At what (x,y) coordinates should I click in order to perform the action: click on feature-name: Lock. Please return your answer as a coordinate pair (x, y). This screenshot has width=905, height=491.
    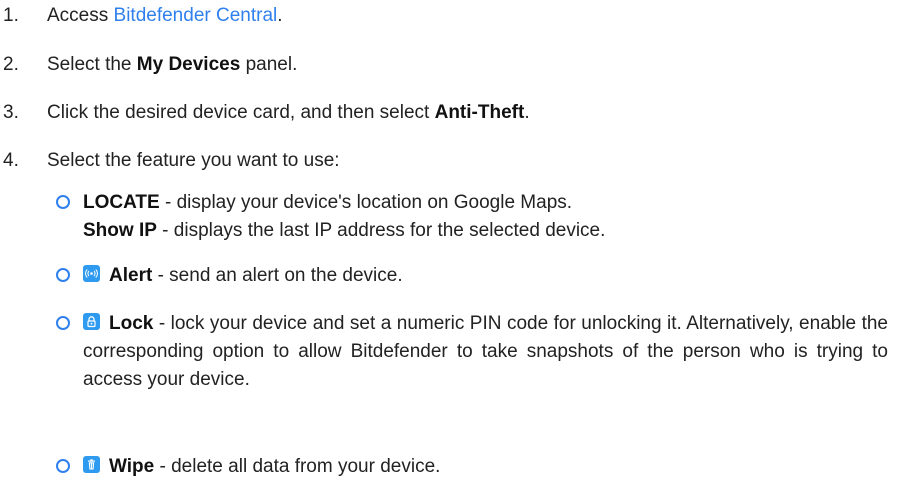
    Looking at the image, I should click on (131, 323).